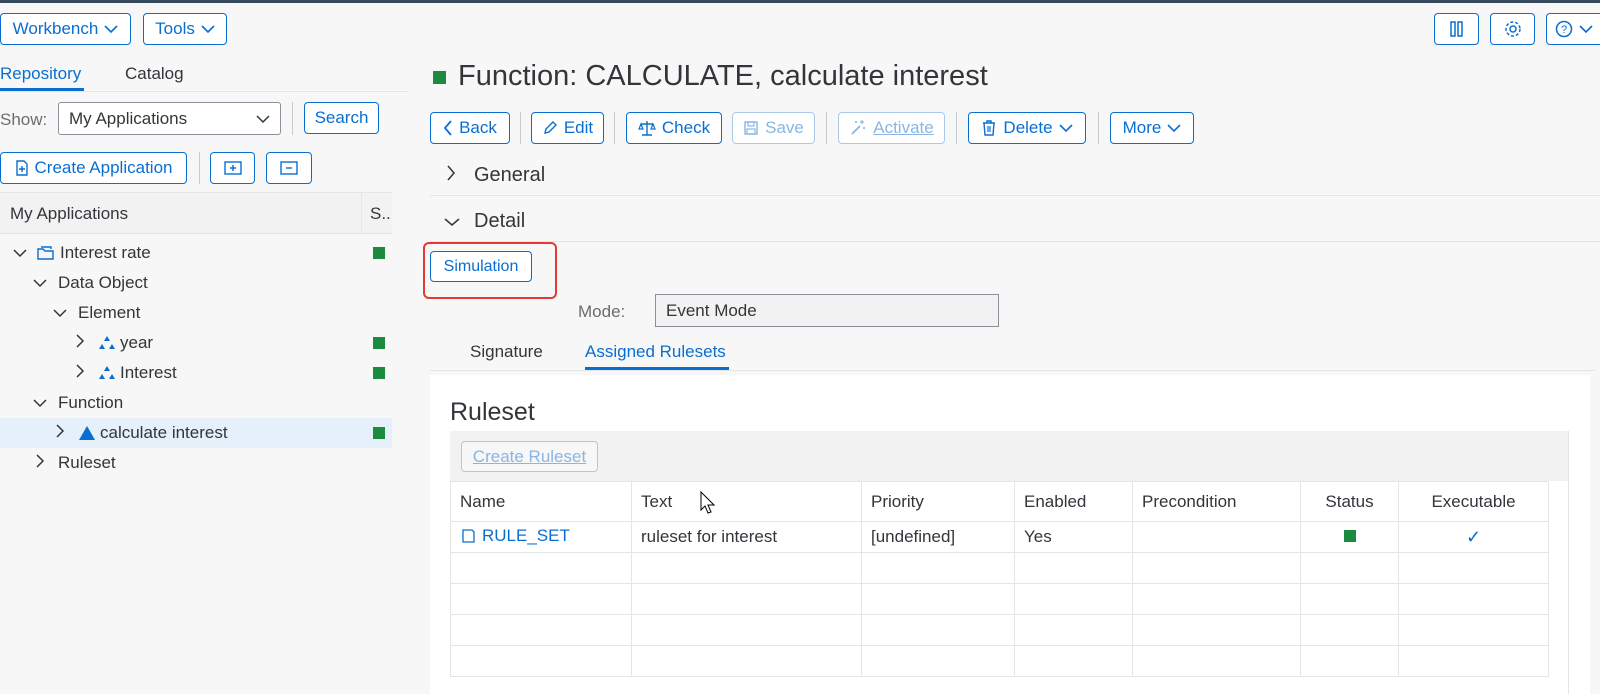  I want to click on ruleset-link: RULE_SET, so click(526, 536).